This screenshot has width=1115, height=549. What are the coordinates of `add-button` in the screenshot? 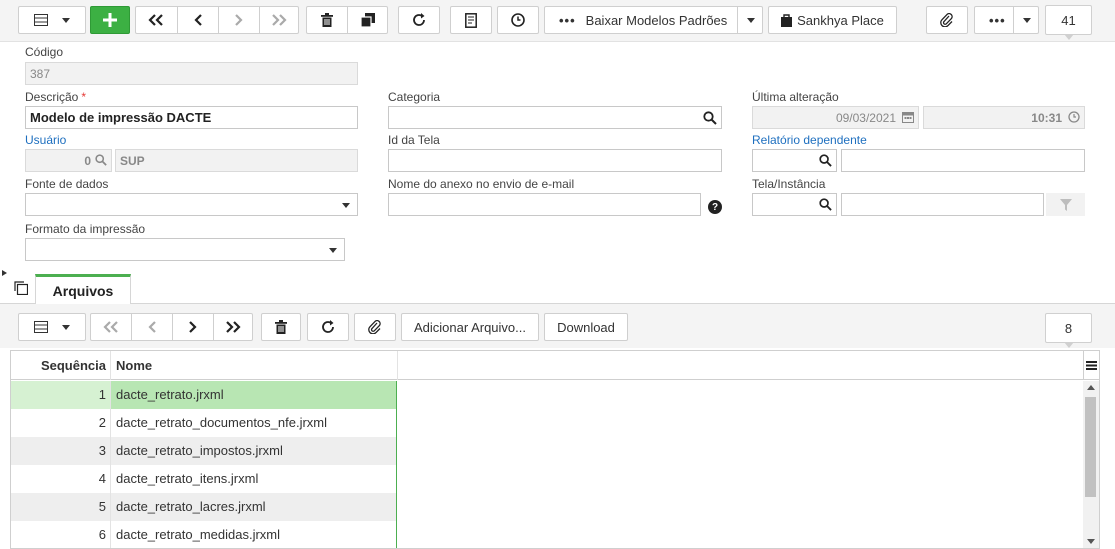 It's located at (110, 20).